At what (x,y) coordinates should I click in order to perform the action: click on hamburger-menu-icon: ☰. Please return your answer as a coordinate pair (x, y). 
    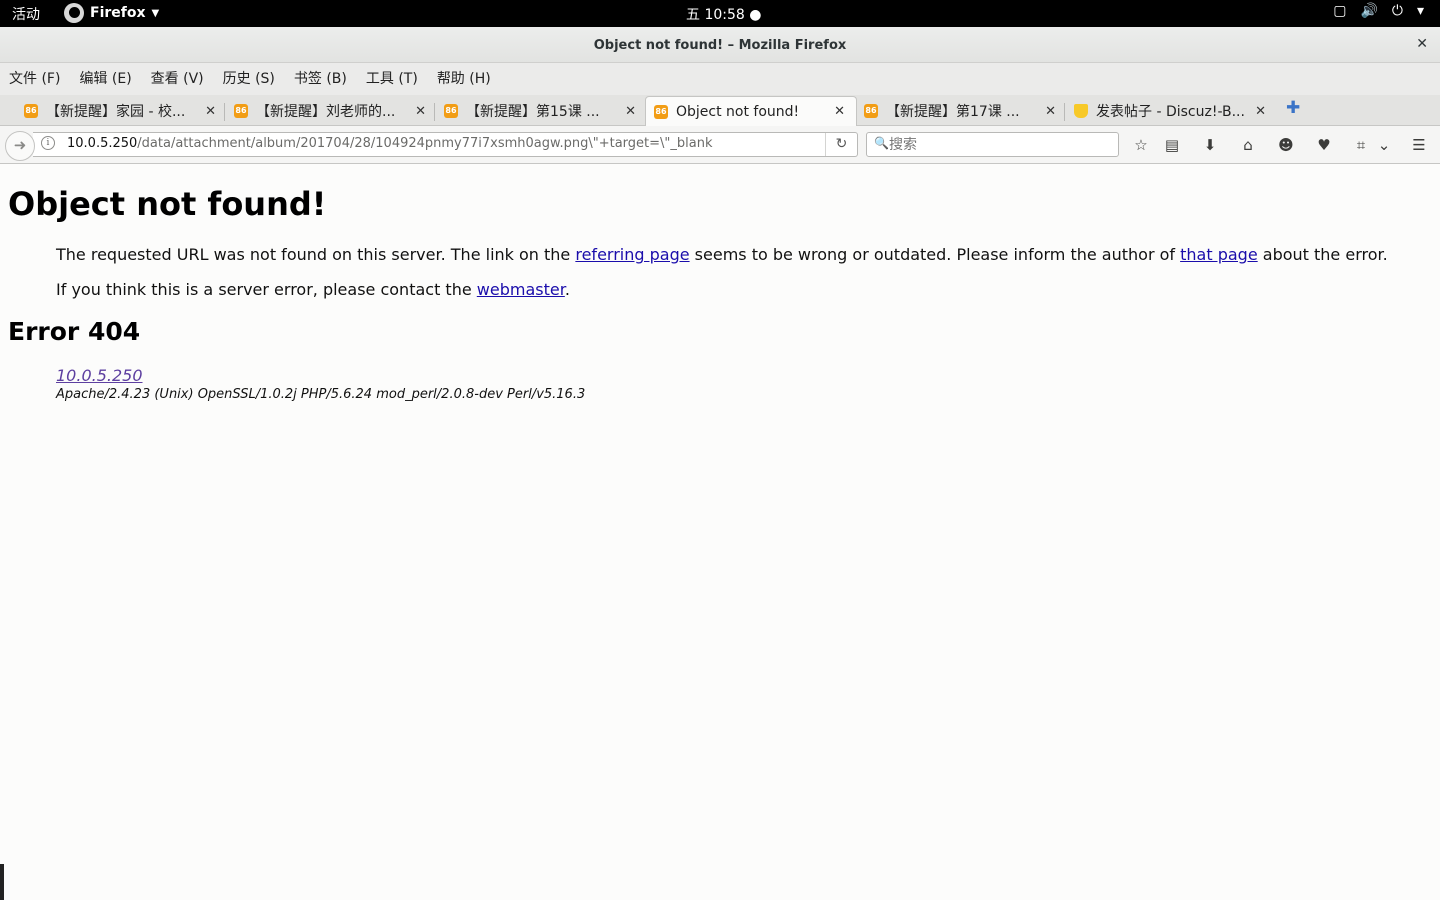
    Looking at the image, I should click on (1419, 145).